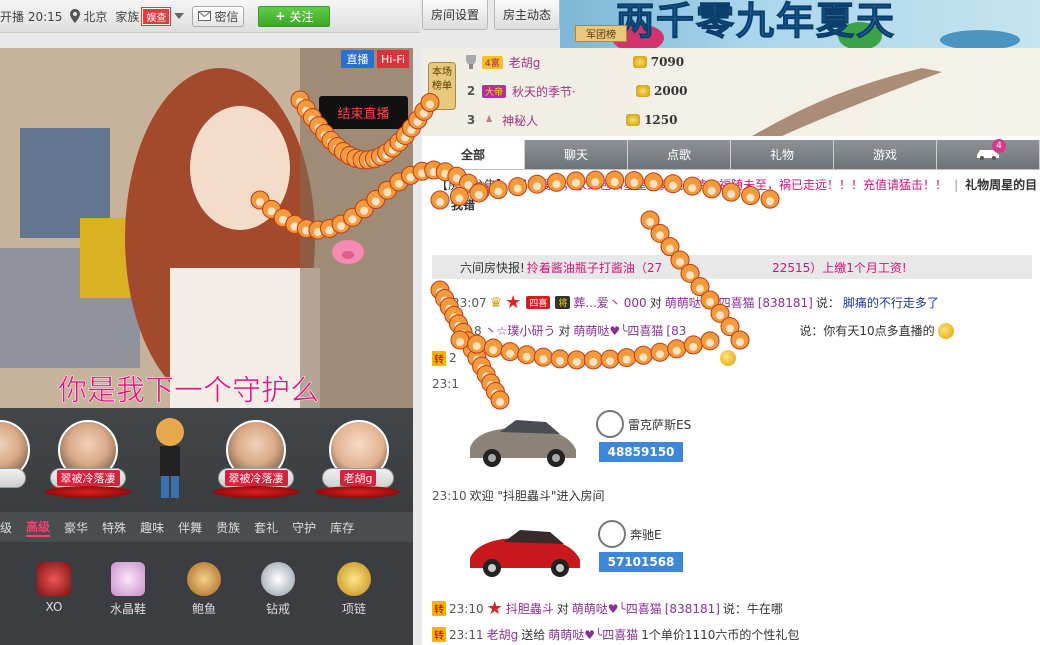  What do you see at coordinates (54, 579) in the screenshot?
I see `xo-bottle-icon` at bounding box center [54, 579].